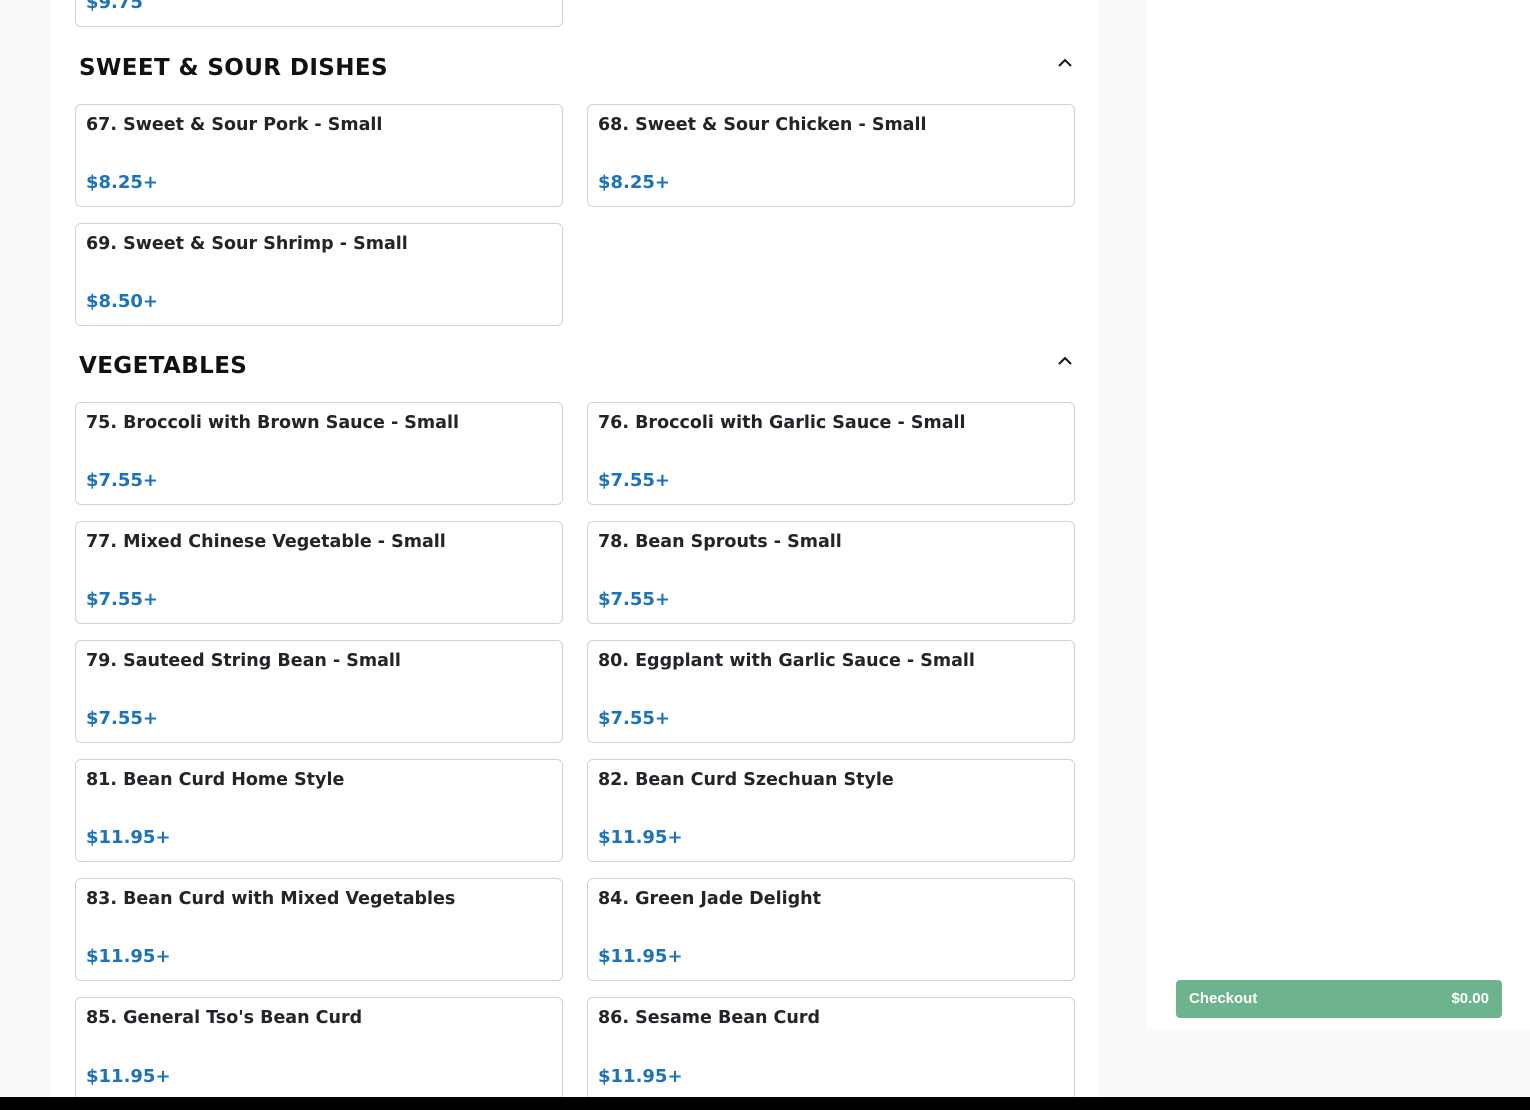  What do you see at coordinates (782, 423) in the screenshot?
I see `item-name: 76. Broccoli with Garlic Sauce - Small` at bounding box center [782, 423].